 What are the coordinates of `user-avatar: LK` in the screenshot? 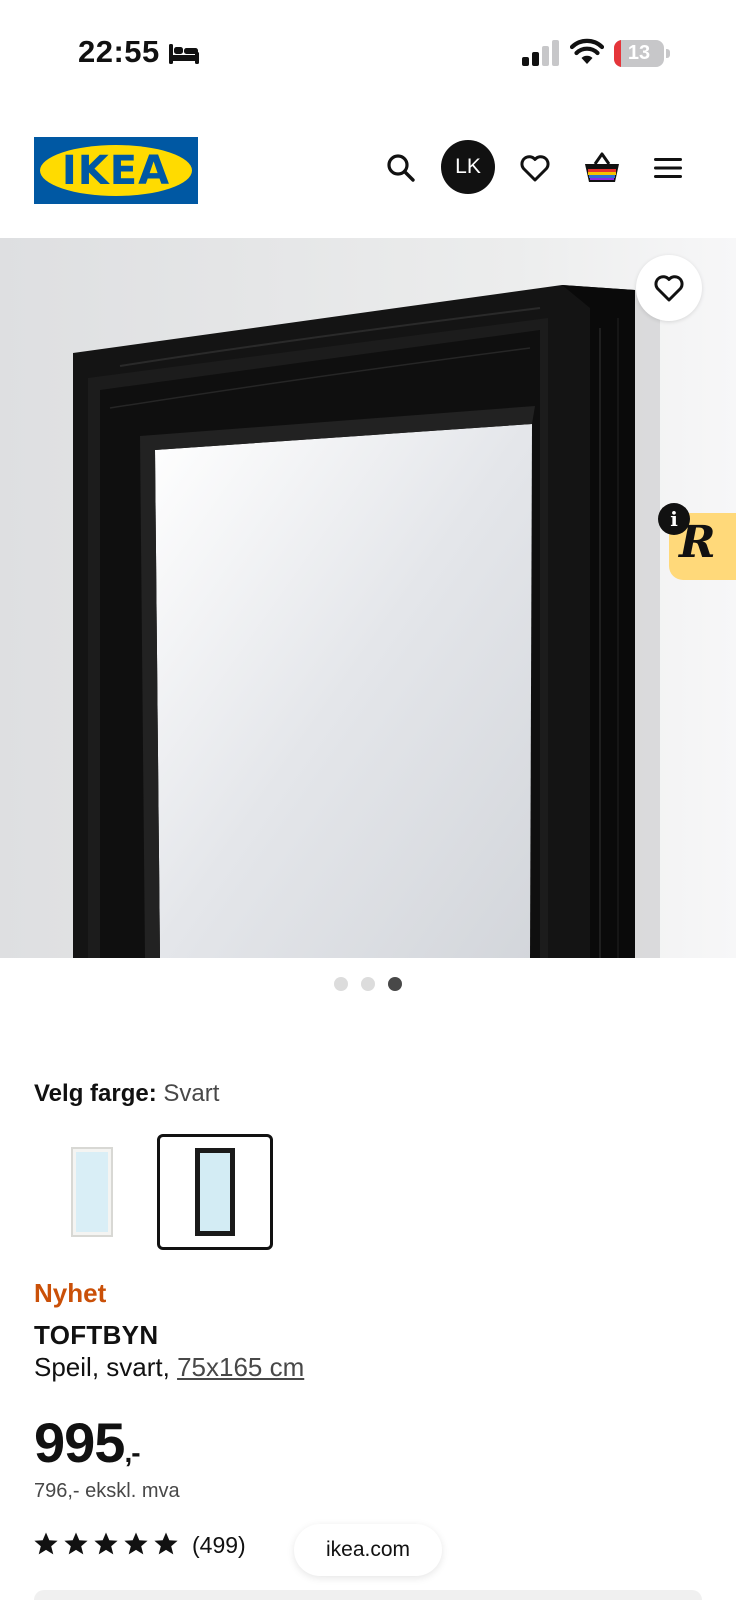 It's located at (468, 167).